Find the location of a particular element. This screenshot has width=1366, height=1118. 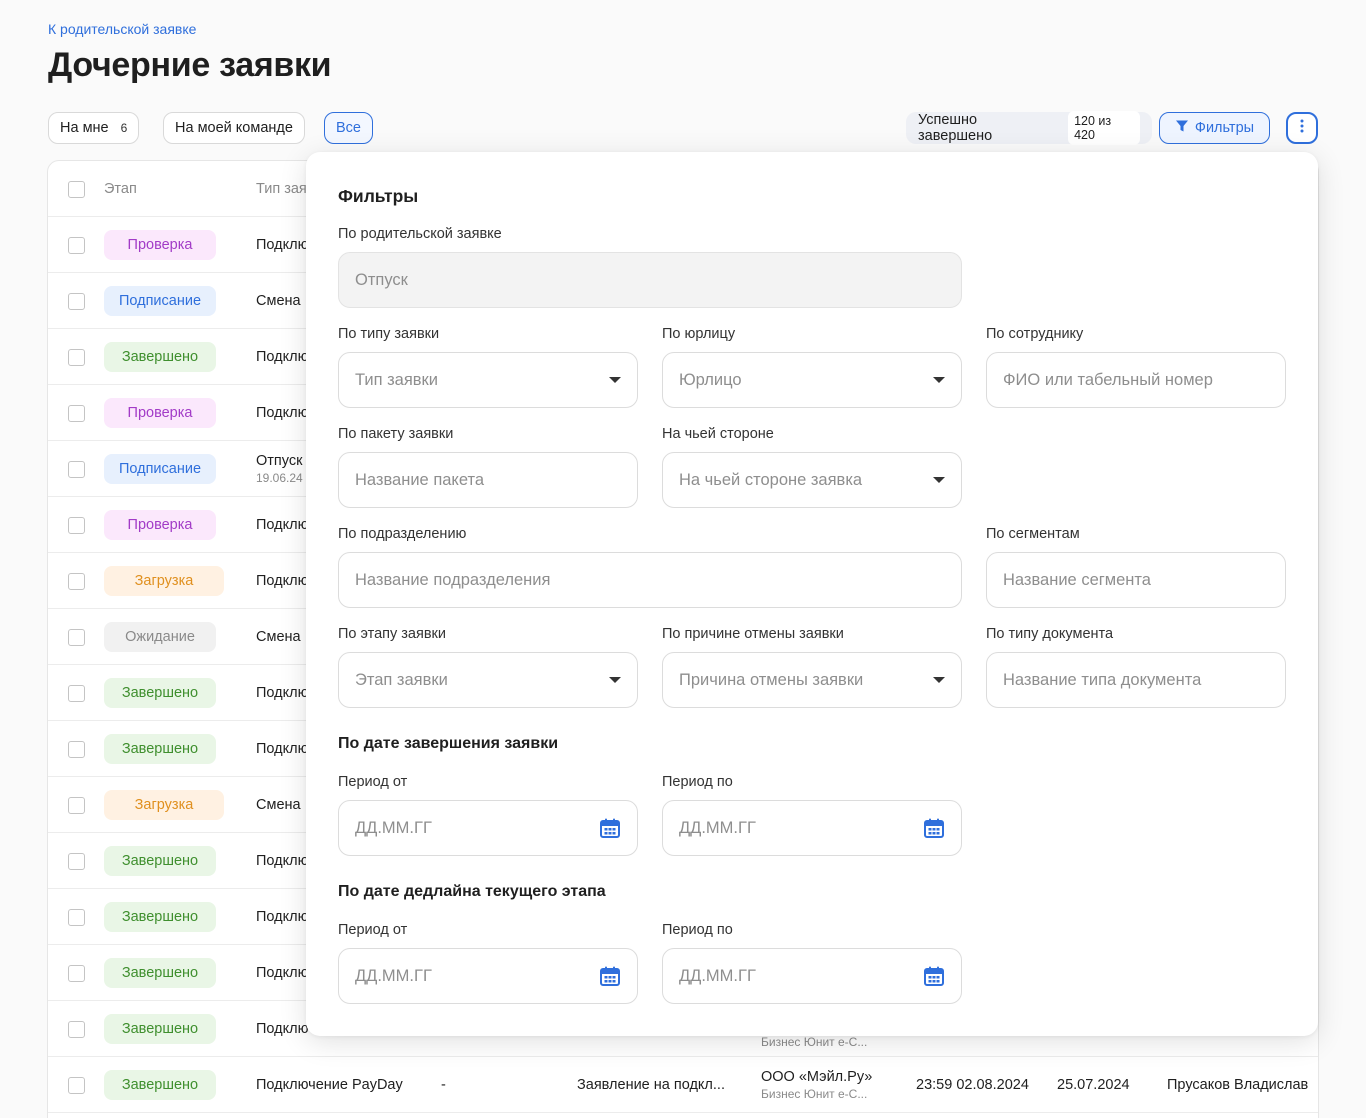

status-badge: Загрузка is located at coordinates (164, 581).